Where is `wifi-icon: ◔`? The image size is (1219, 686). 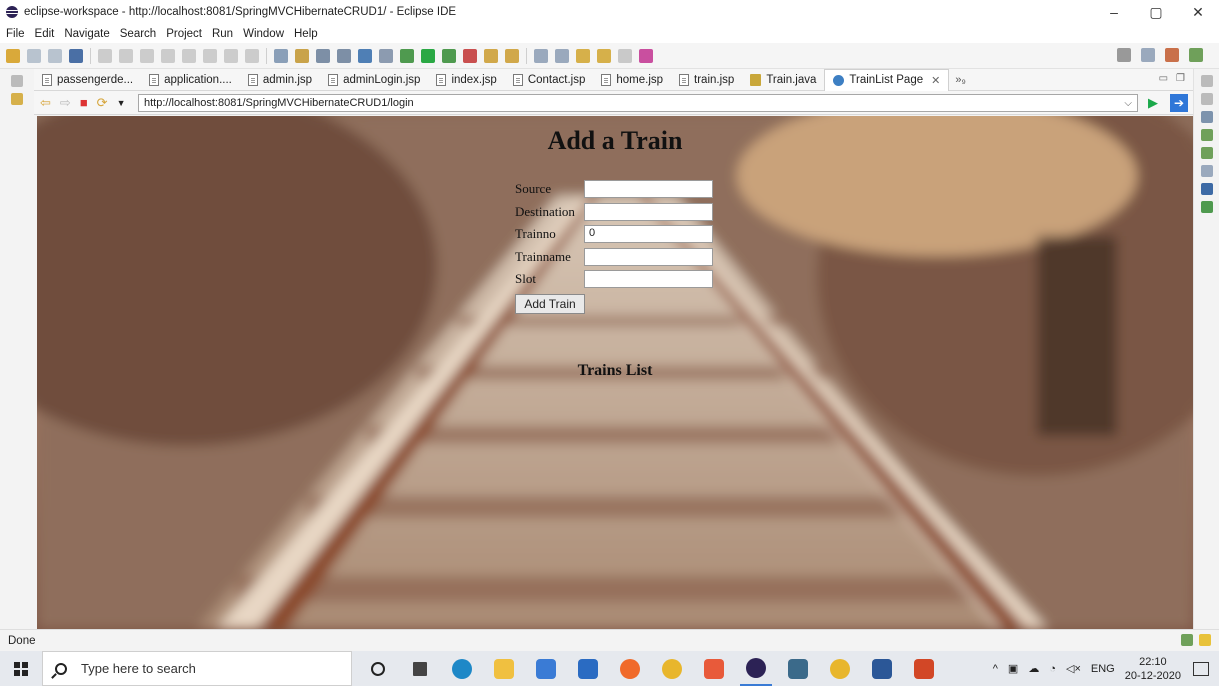 wifi-icon: ◔ is located at coordinates (1052, 669).